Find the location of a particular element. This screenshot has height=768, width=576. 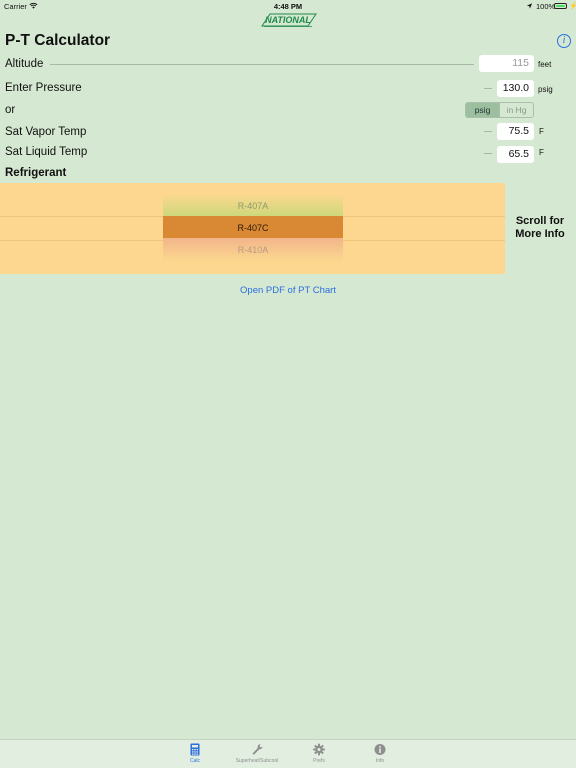

battery-icon is located at coordinates (560, 6).